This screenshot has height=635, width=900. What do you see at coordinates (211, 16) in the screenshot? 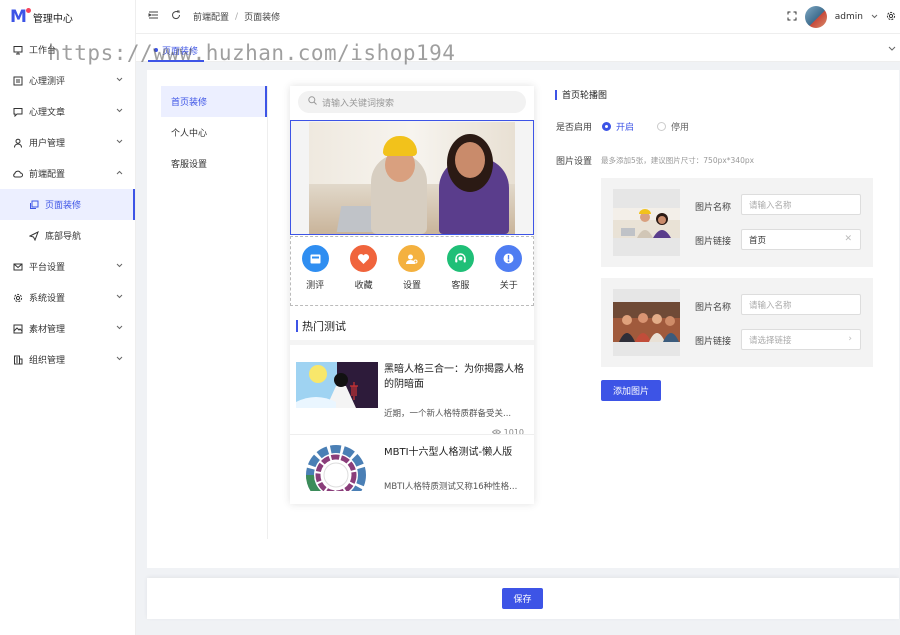
I see `breadcrumb-item: 前端配置` at bounding box center [211, 16].